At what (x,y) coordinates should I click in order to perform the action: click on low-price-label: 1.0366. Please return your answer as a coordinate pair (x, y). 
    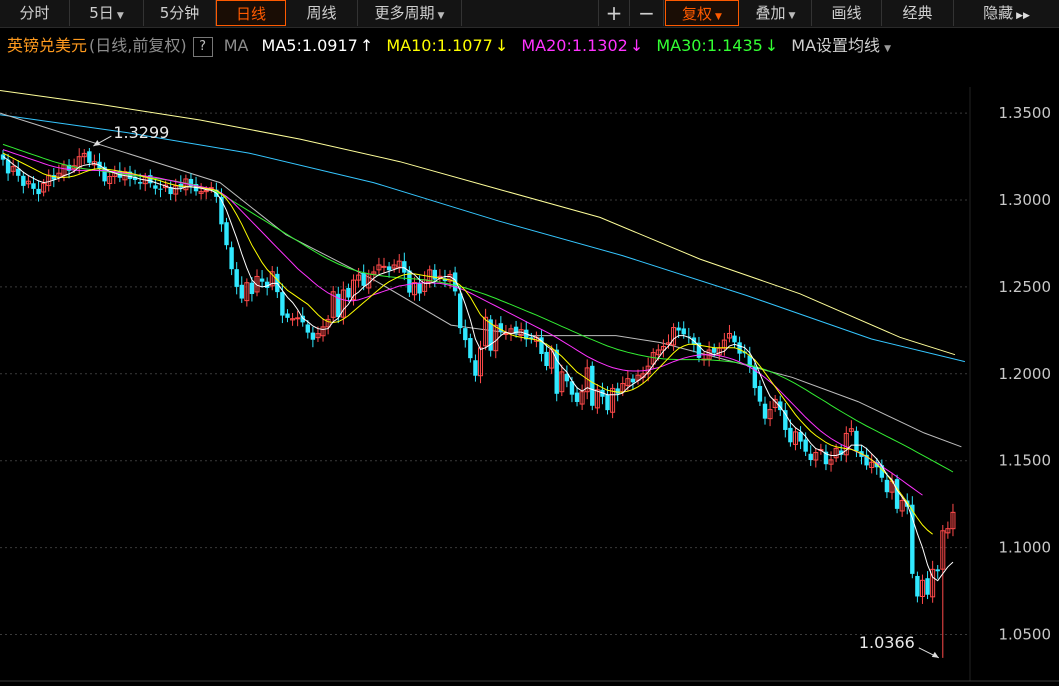
    Looking at the image, I should click on (887, 642).